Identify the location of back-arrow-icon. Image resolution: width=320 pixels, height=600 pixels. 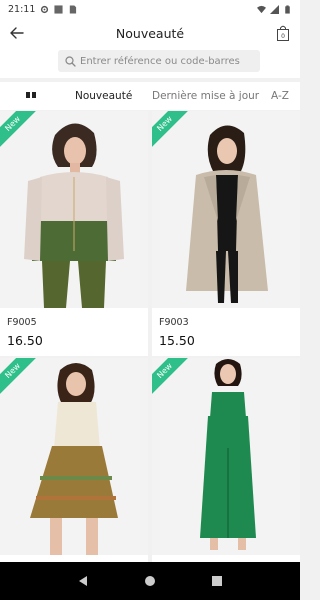
(17, 33).